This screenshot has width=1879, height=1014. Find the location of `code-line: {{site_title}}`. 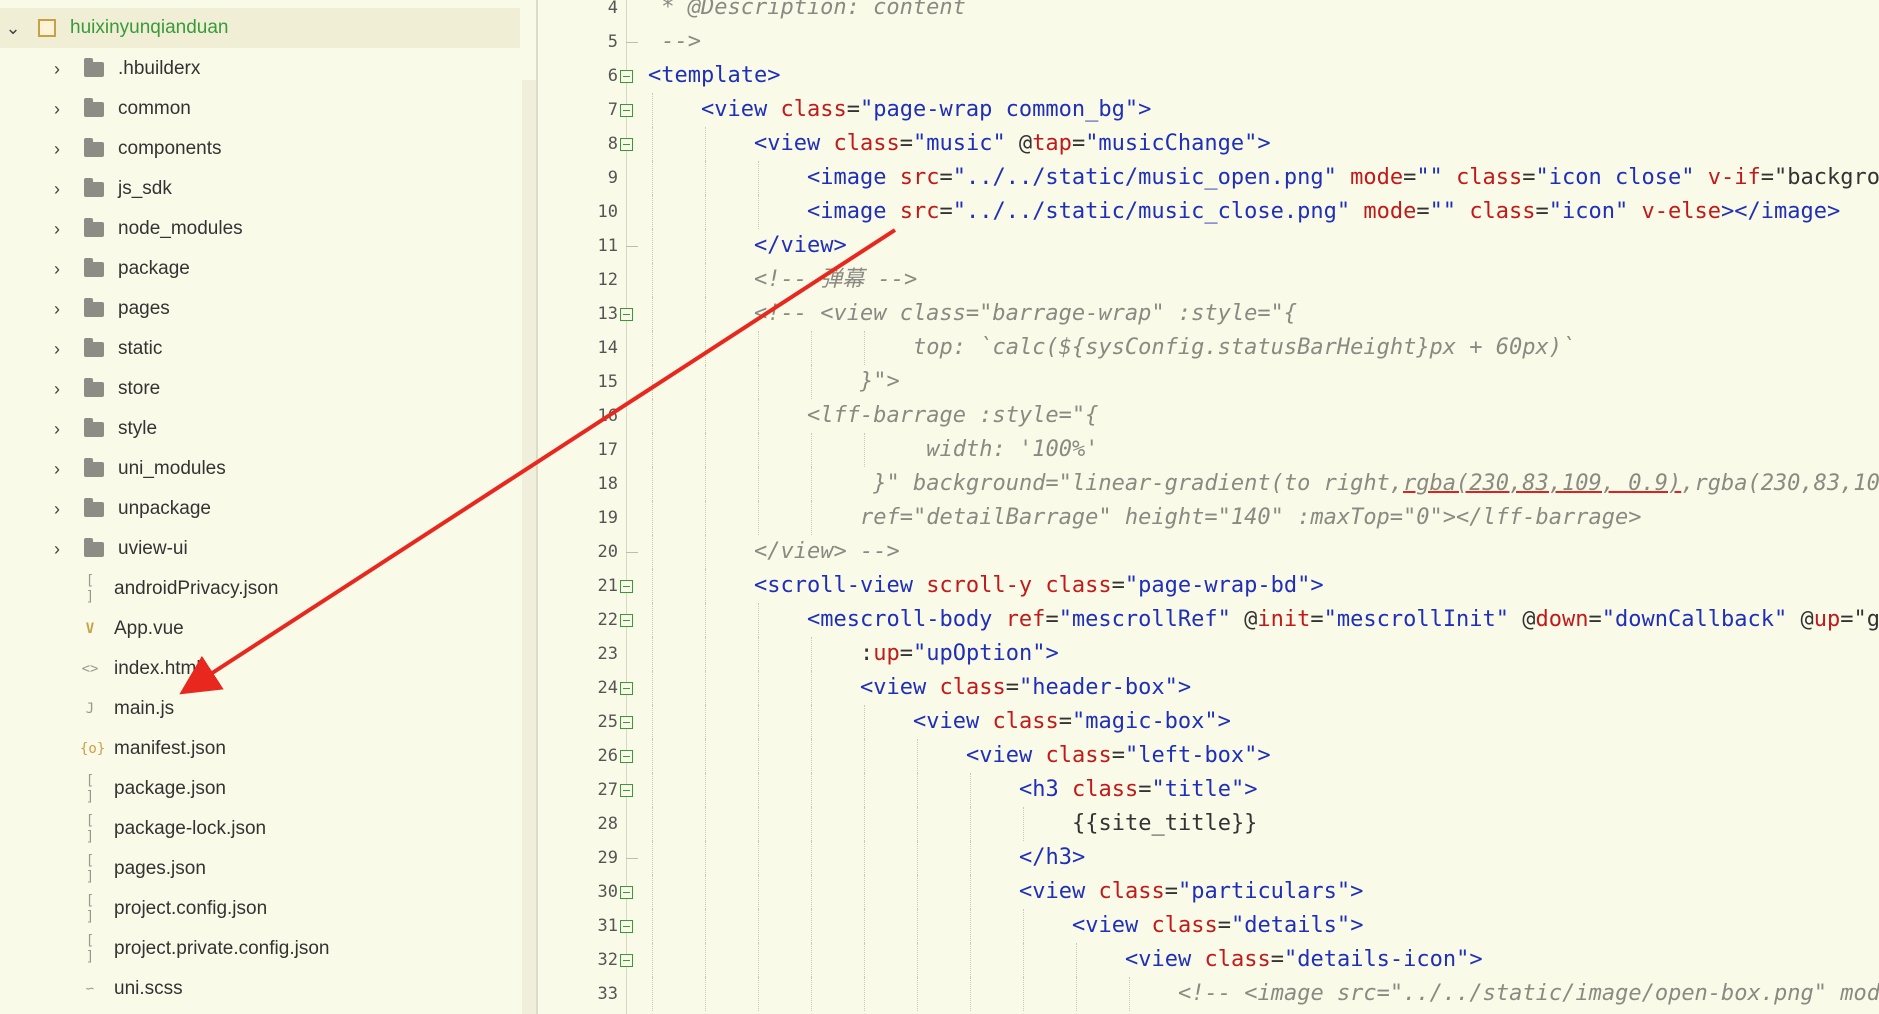

code-line: {{site_title}} is located at coordinates (1164, 824).